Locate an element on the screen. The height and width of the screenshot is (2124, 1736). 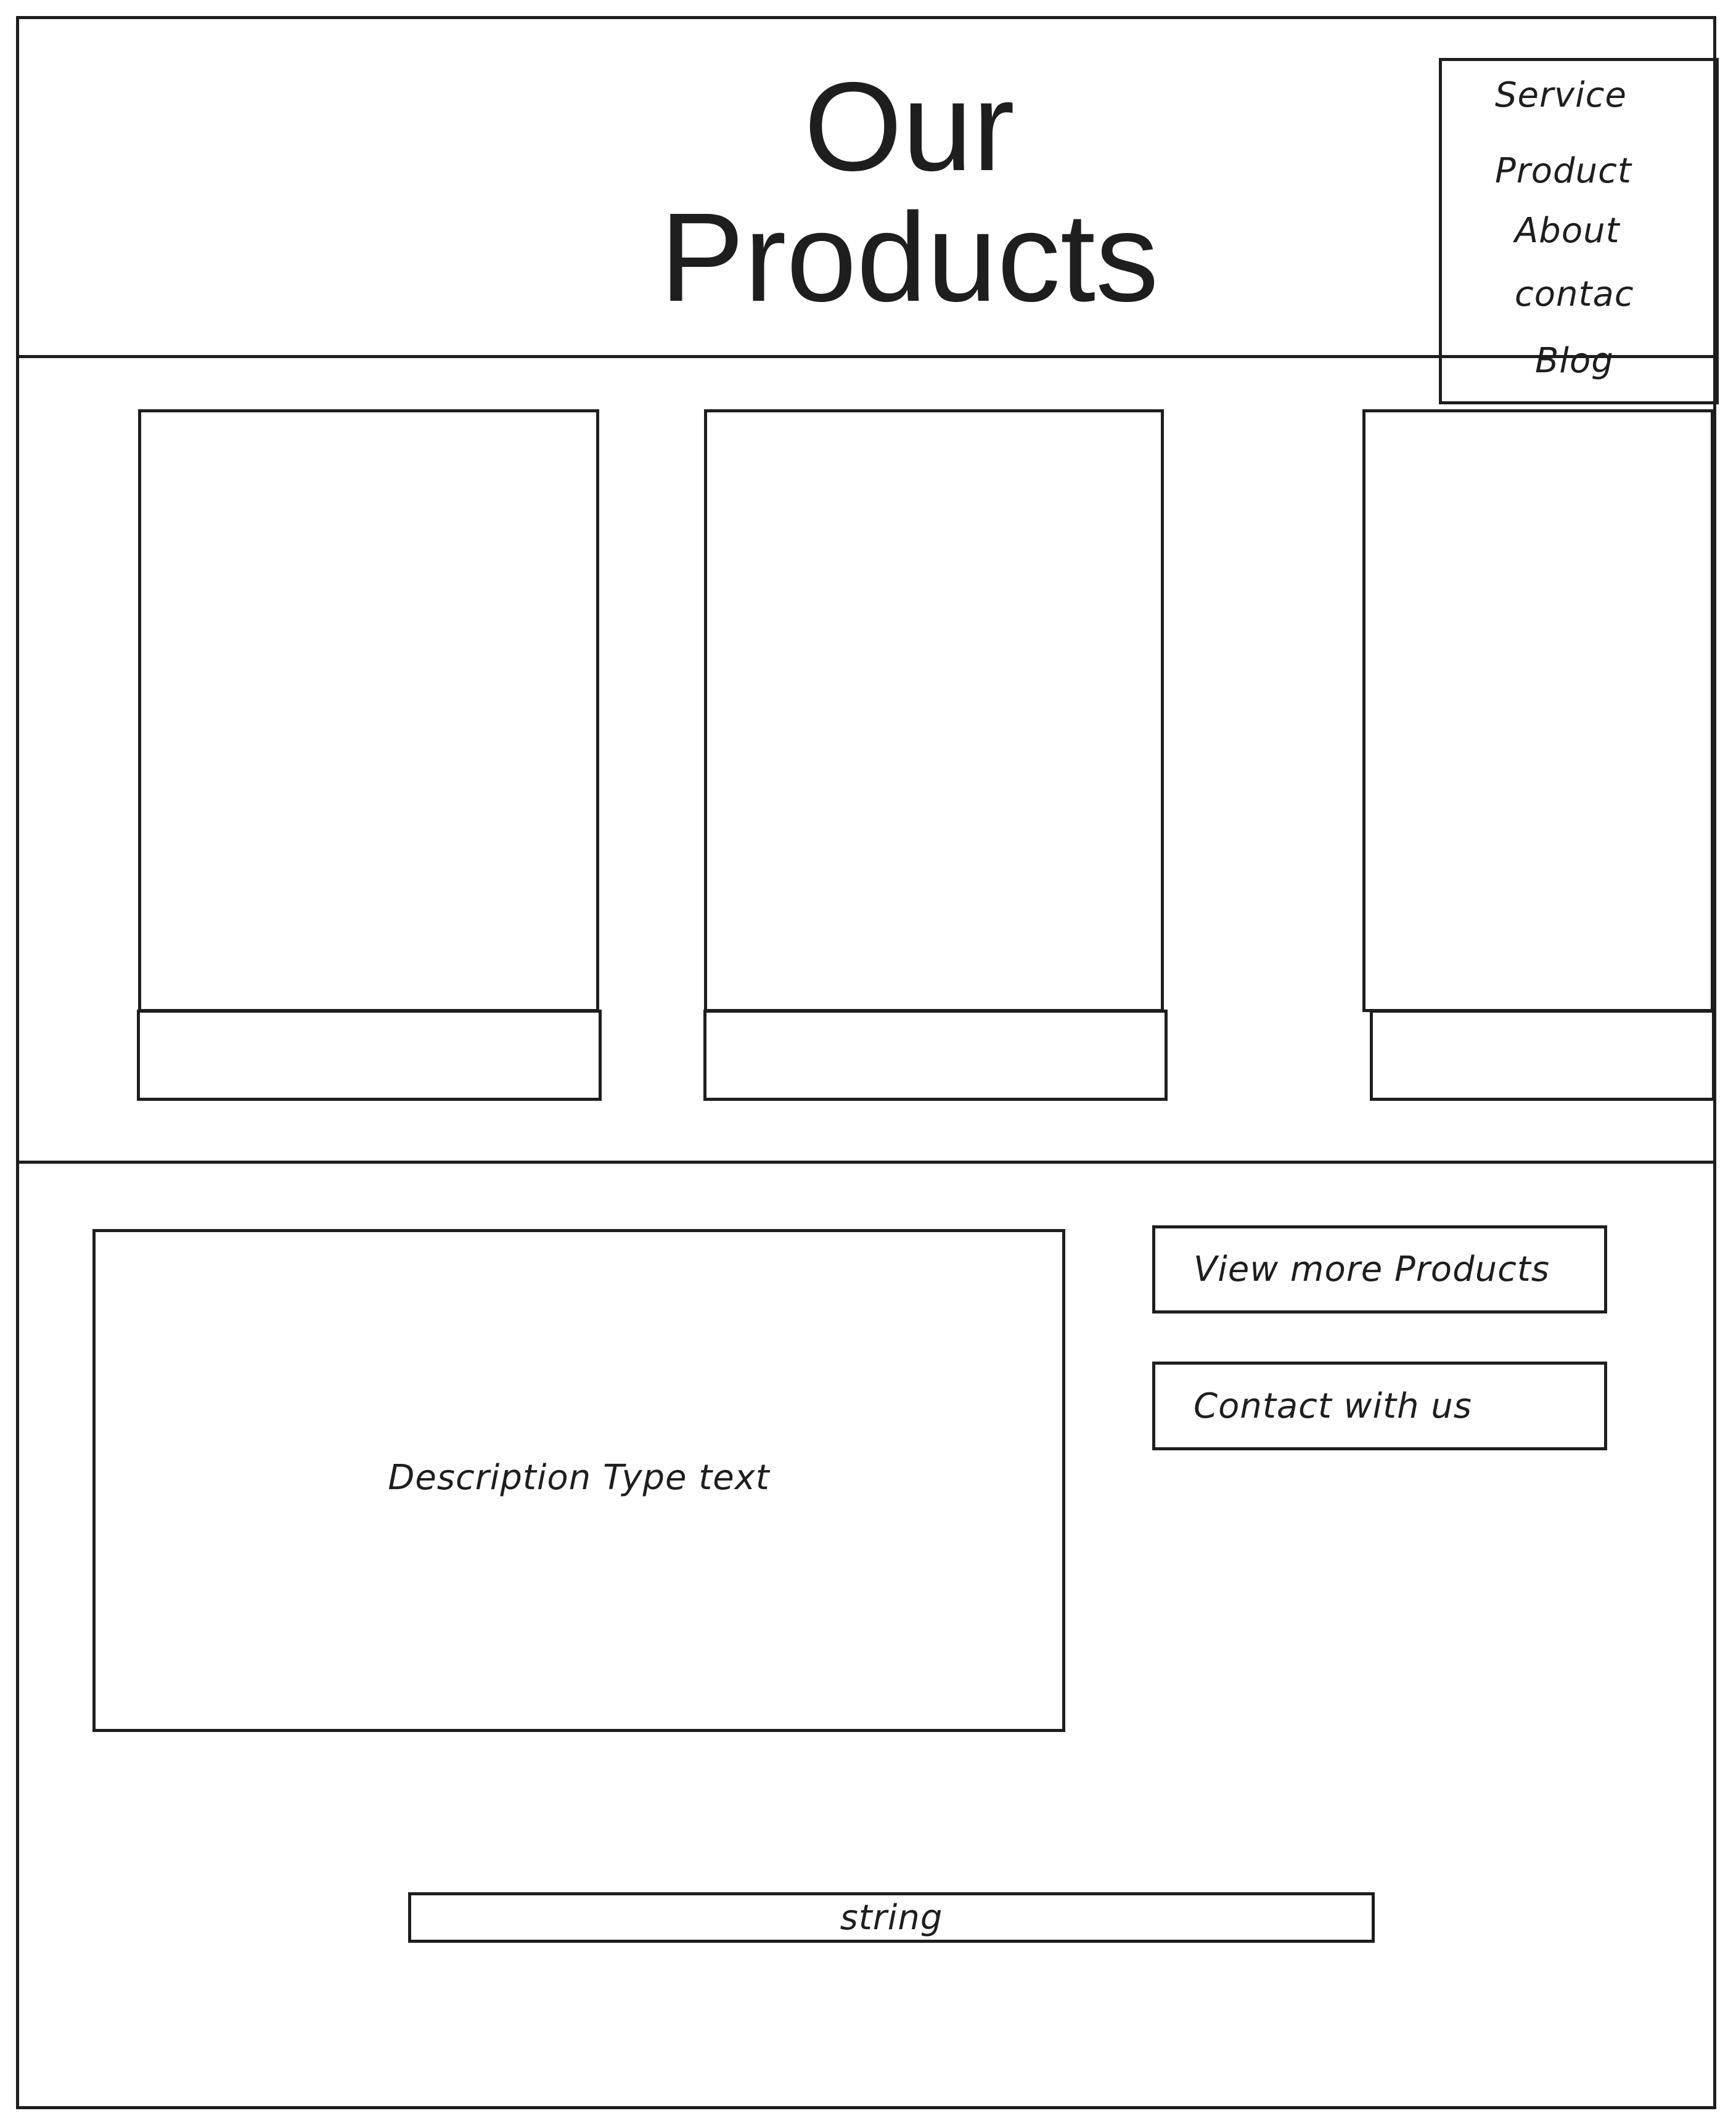
footer-string-field: string is located at coordinates (891, 1917).